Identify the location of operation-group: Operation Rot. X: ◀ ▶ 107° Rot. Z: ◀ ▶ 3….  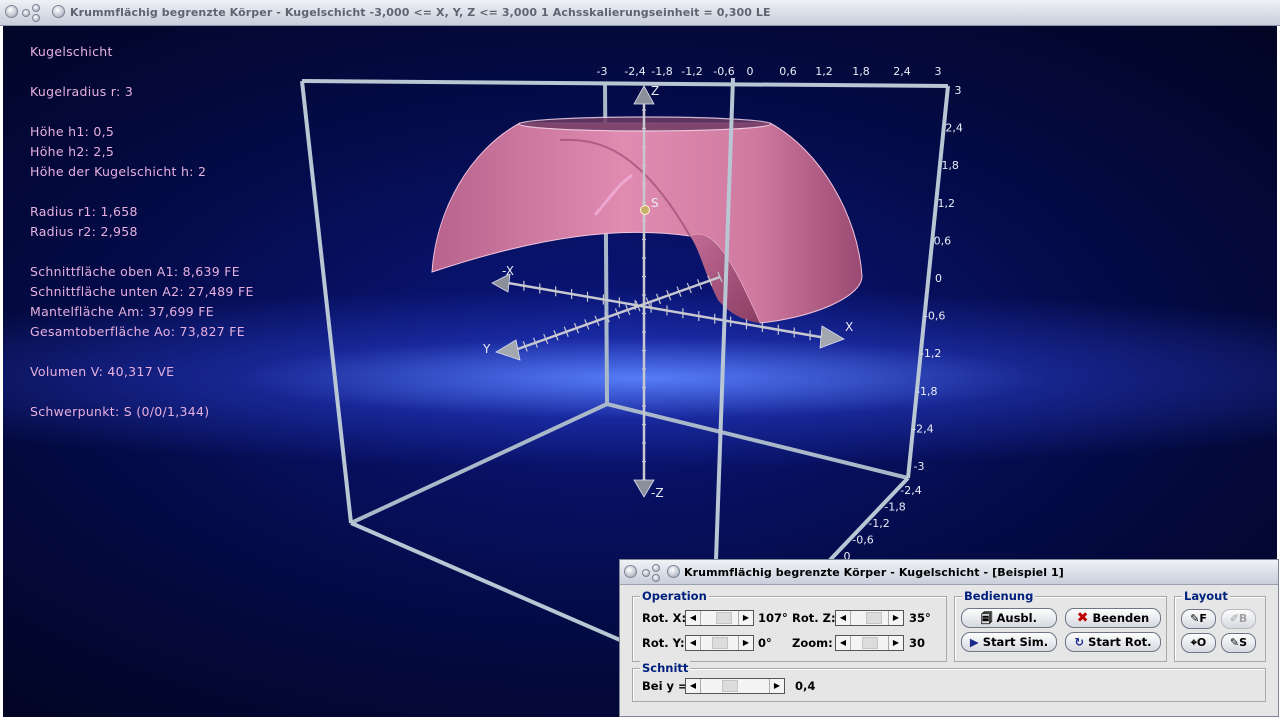
(789, 625).